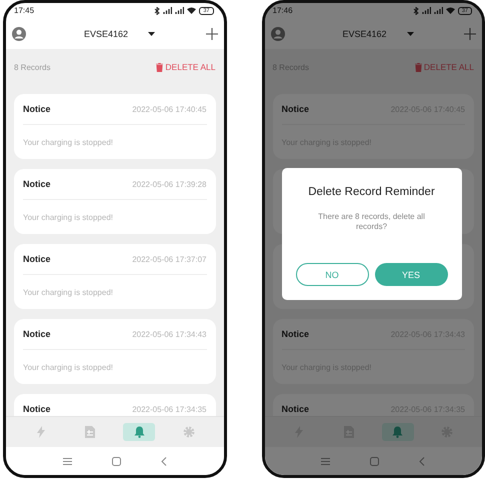 The image size is (485, 480). Describe the element at coordinates (151, 34) in the screenshot. I see `dropdown-caret-icon` at that location.